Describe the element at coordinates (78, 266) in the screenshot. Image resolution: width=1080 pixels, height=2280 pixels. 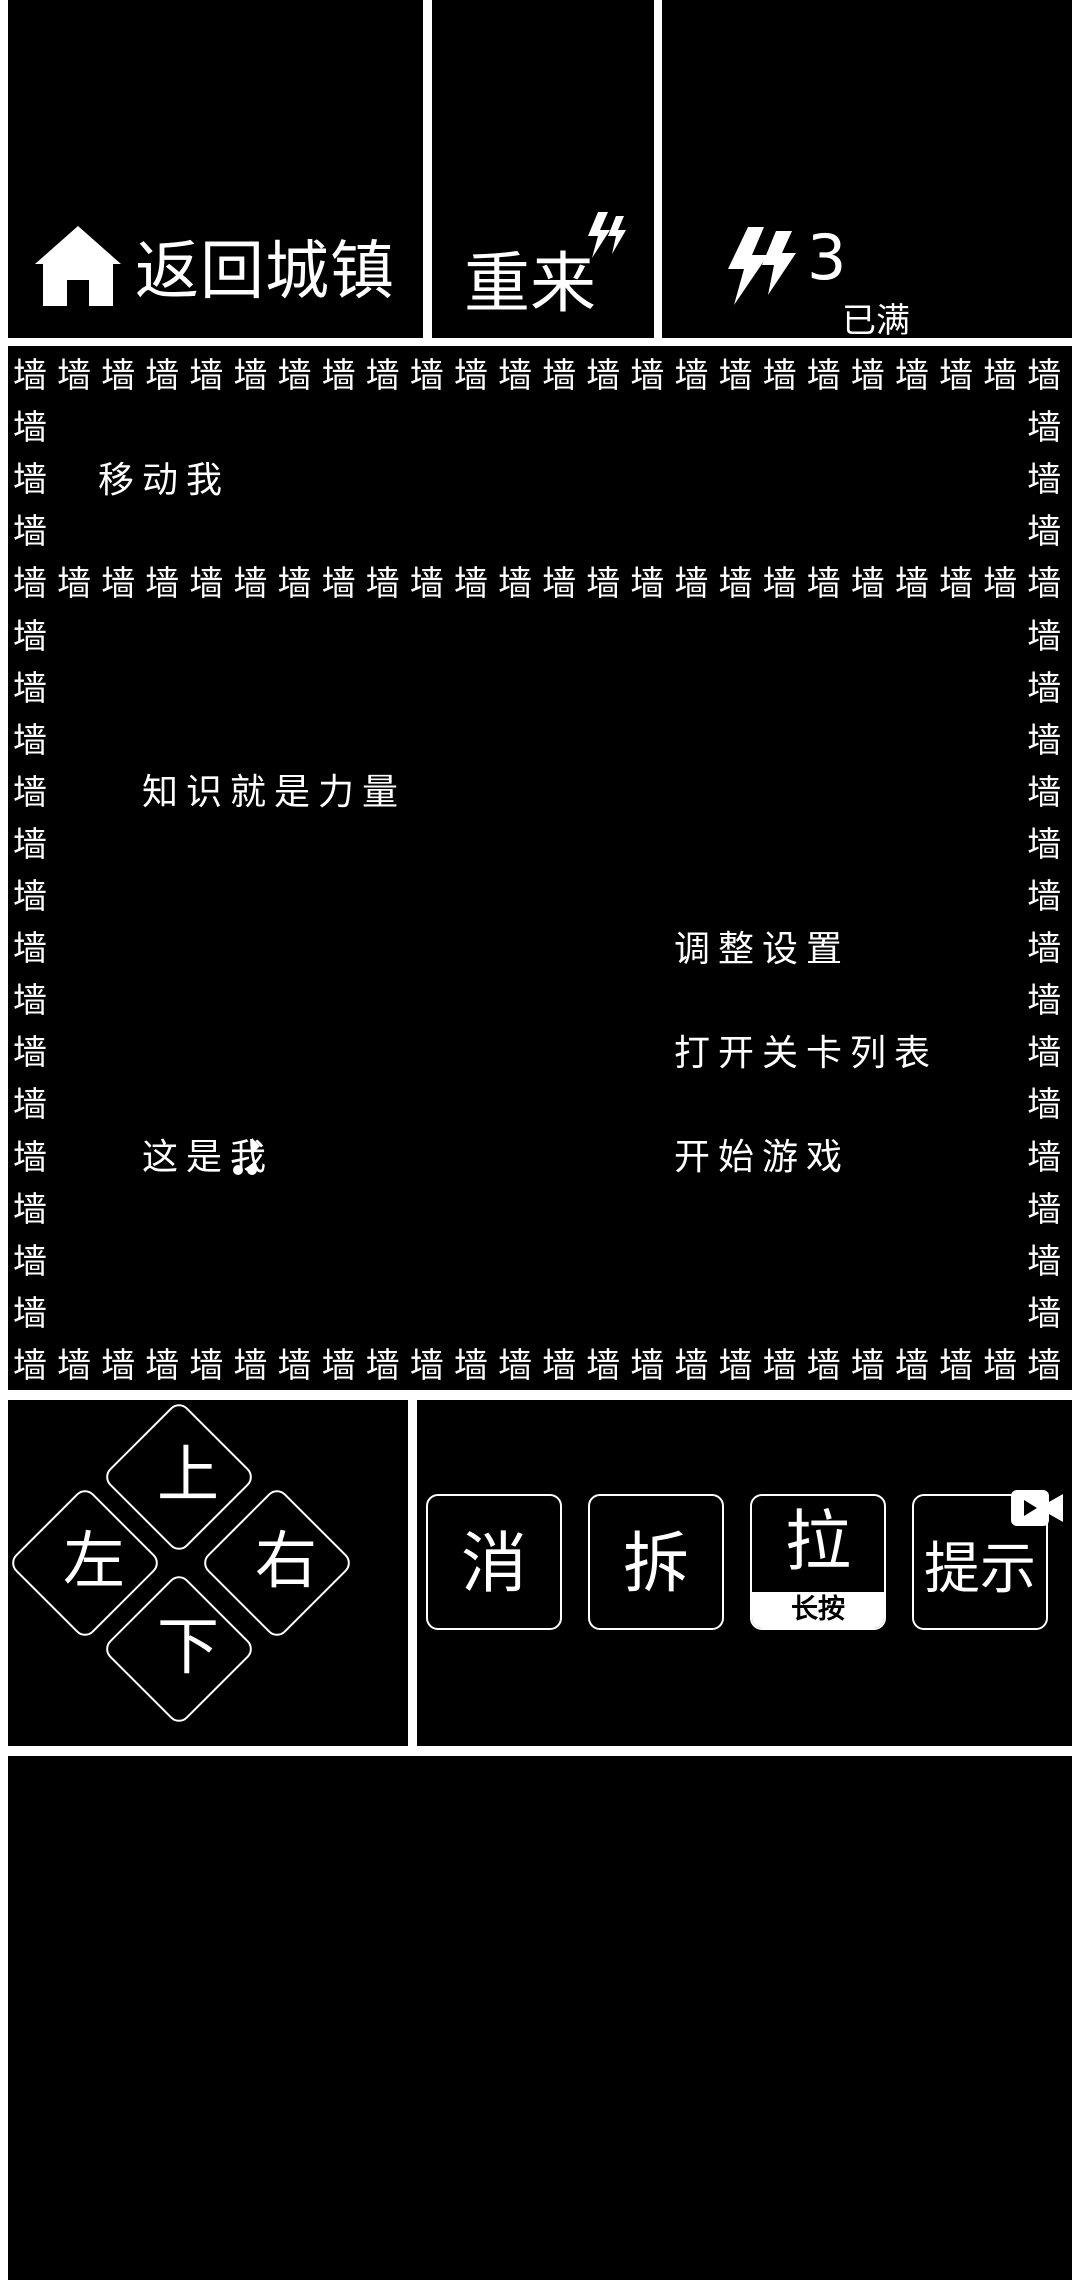
I see `house-icon` at that location.